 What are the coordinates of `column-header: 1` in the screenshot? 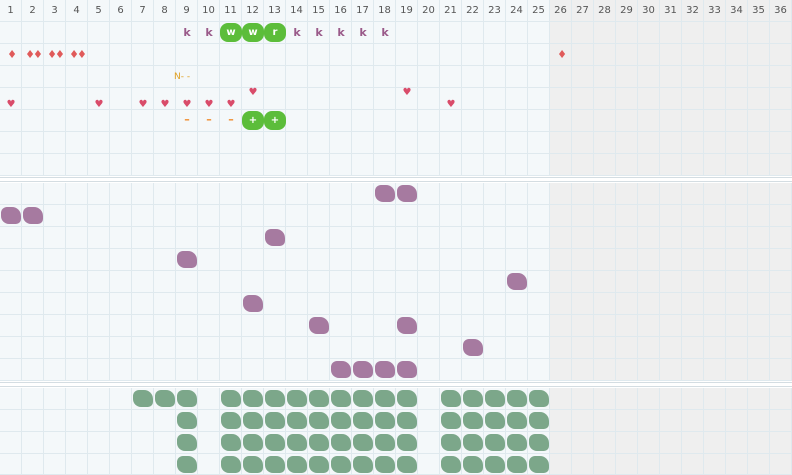 It's located at (11, 11).